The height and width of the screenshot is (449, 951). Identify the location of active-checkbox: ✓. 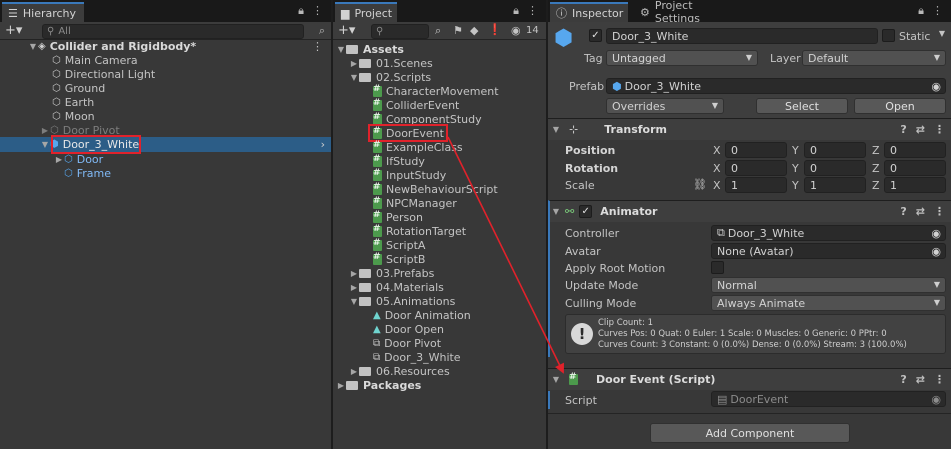
(595, 35).